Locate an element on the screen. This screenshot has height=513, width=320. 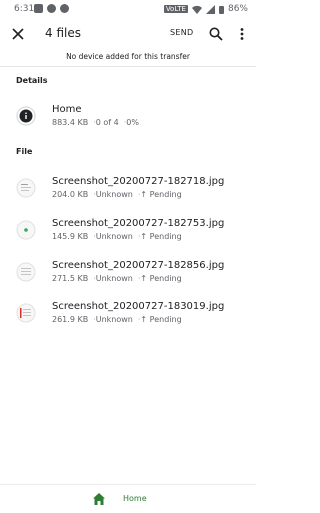
folder-status-icon is located at coordinates (26, 116).